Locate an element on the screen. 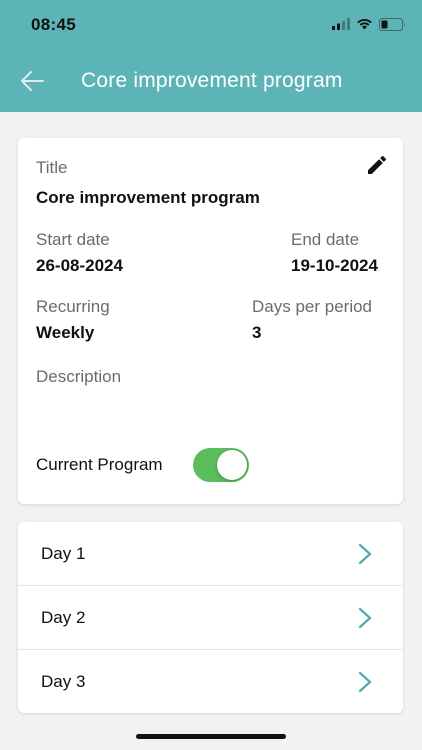  current-program-toggle is located at coordinates (221, 465).